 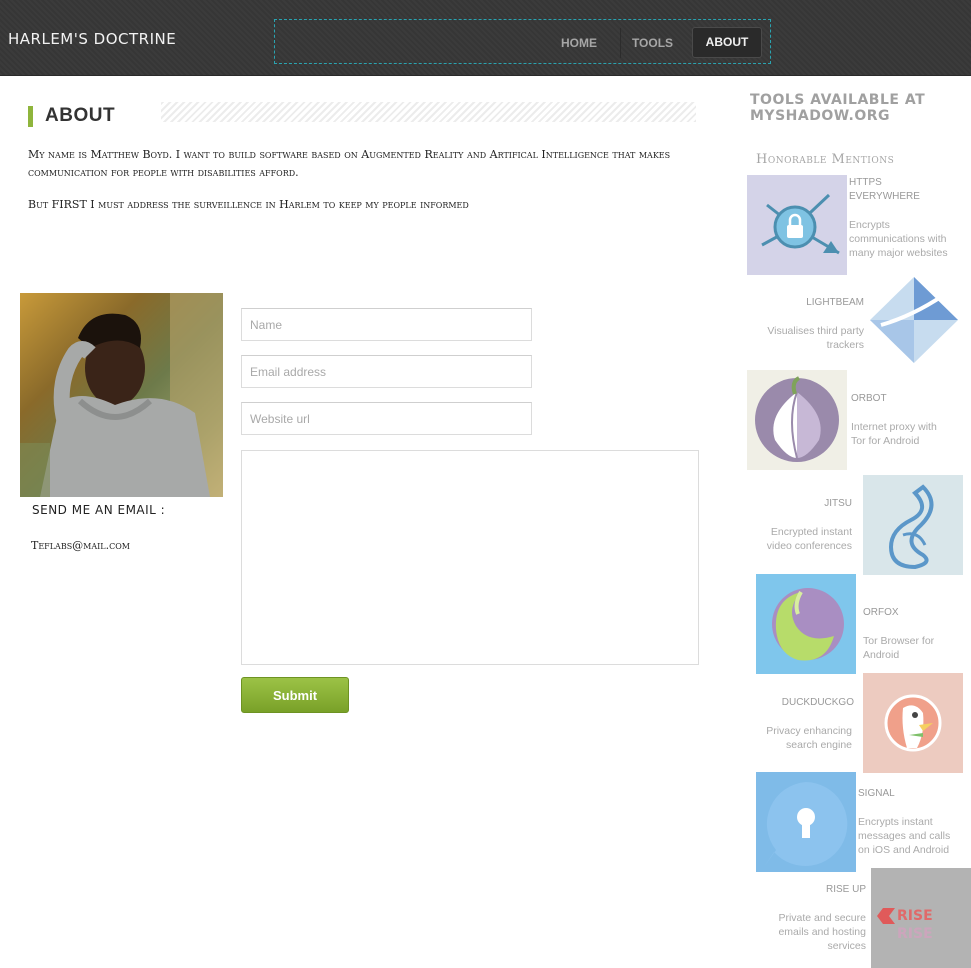 I want to click on signal-icon, so click(x=806, y=822).